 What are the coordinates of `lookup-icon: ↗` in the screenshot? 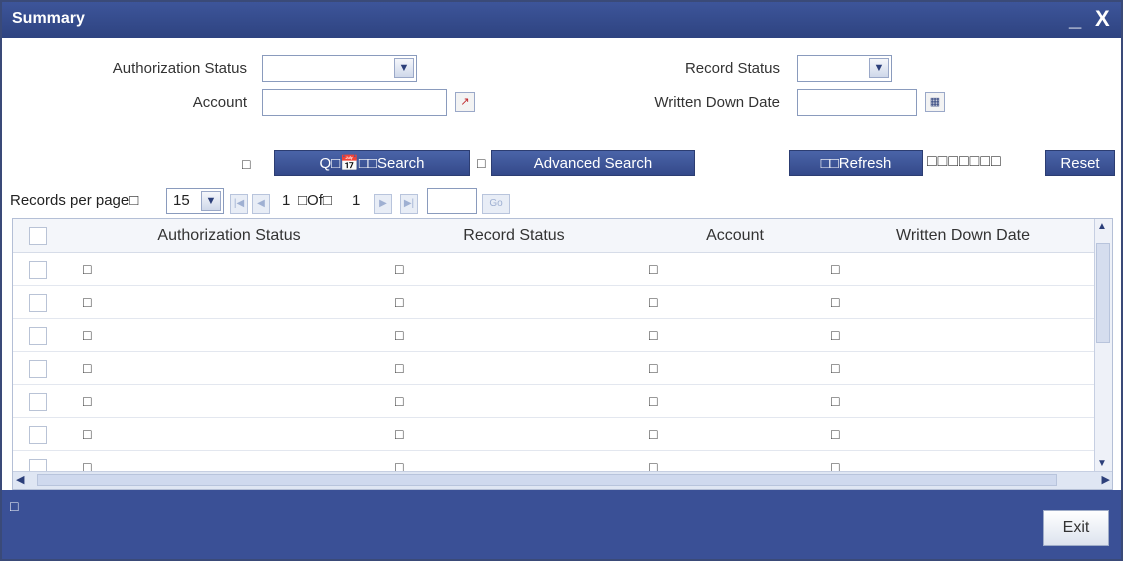 It's located at (465, 102).